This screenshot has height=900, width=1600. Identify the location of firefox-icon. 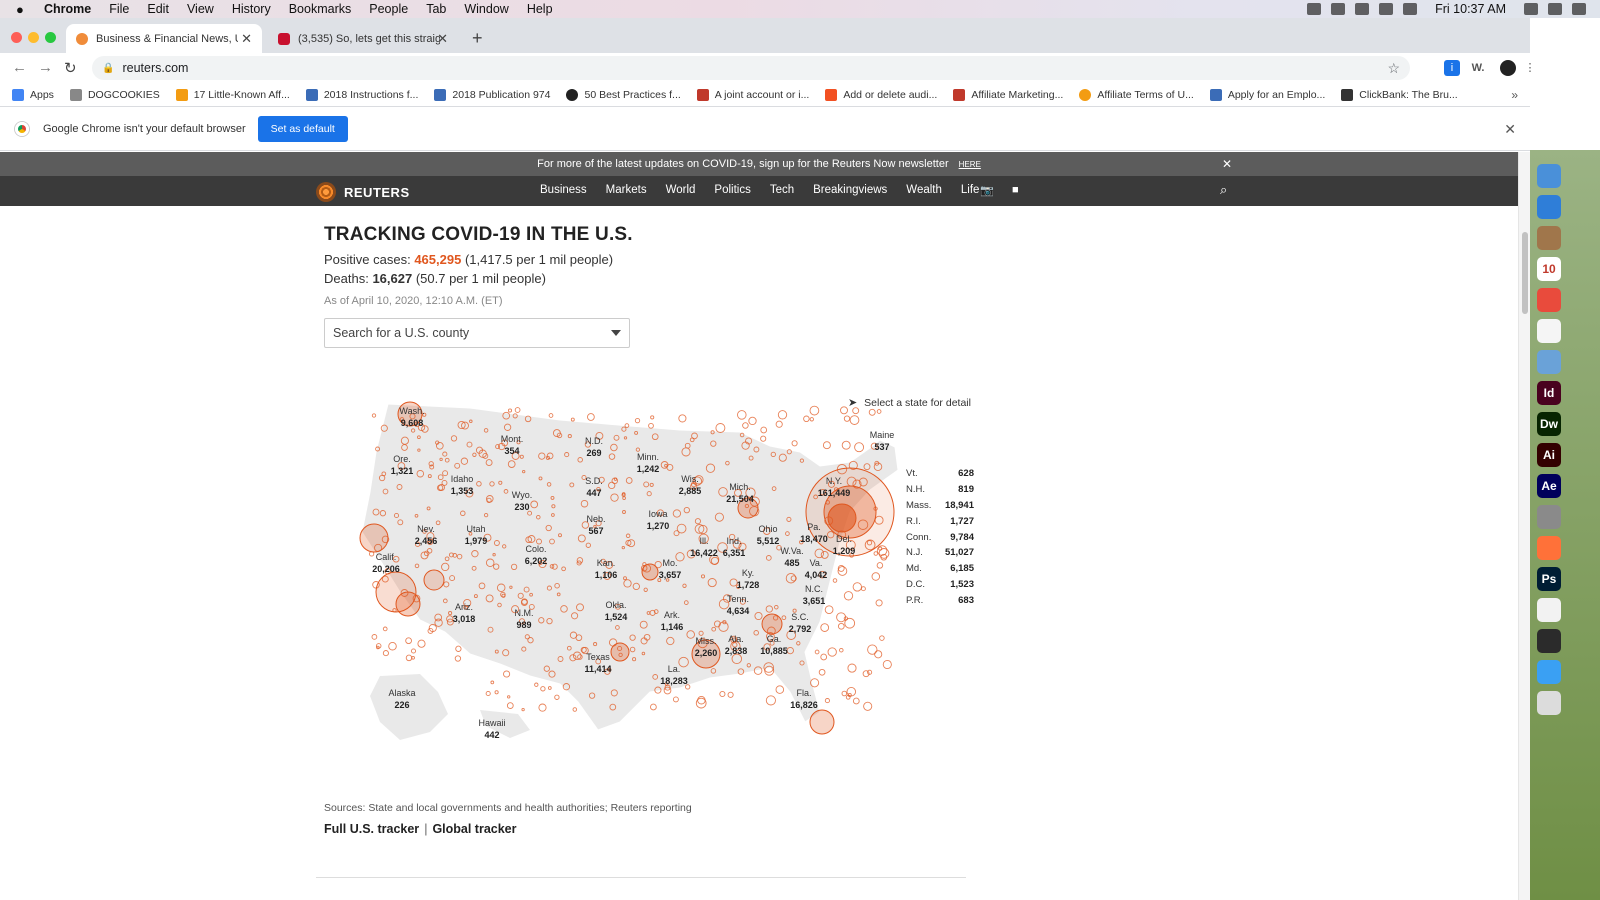
(1549, 548).